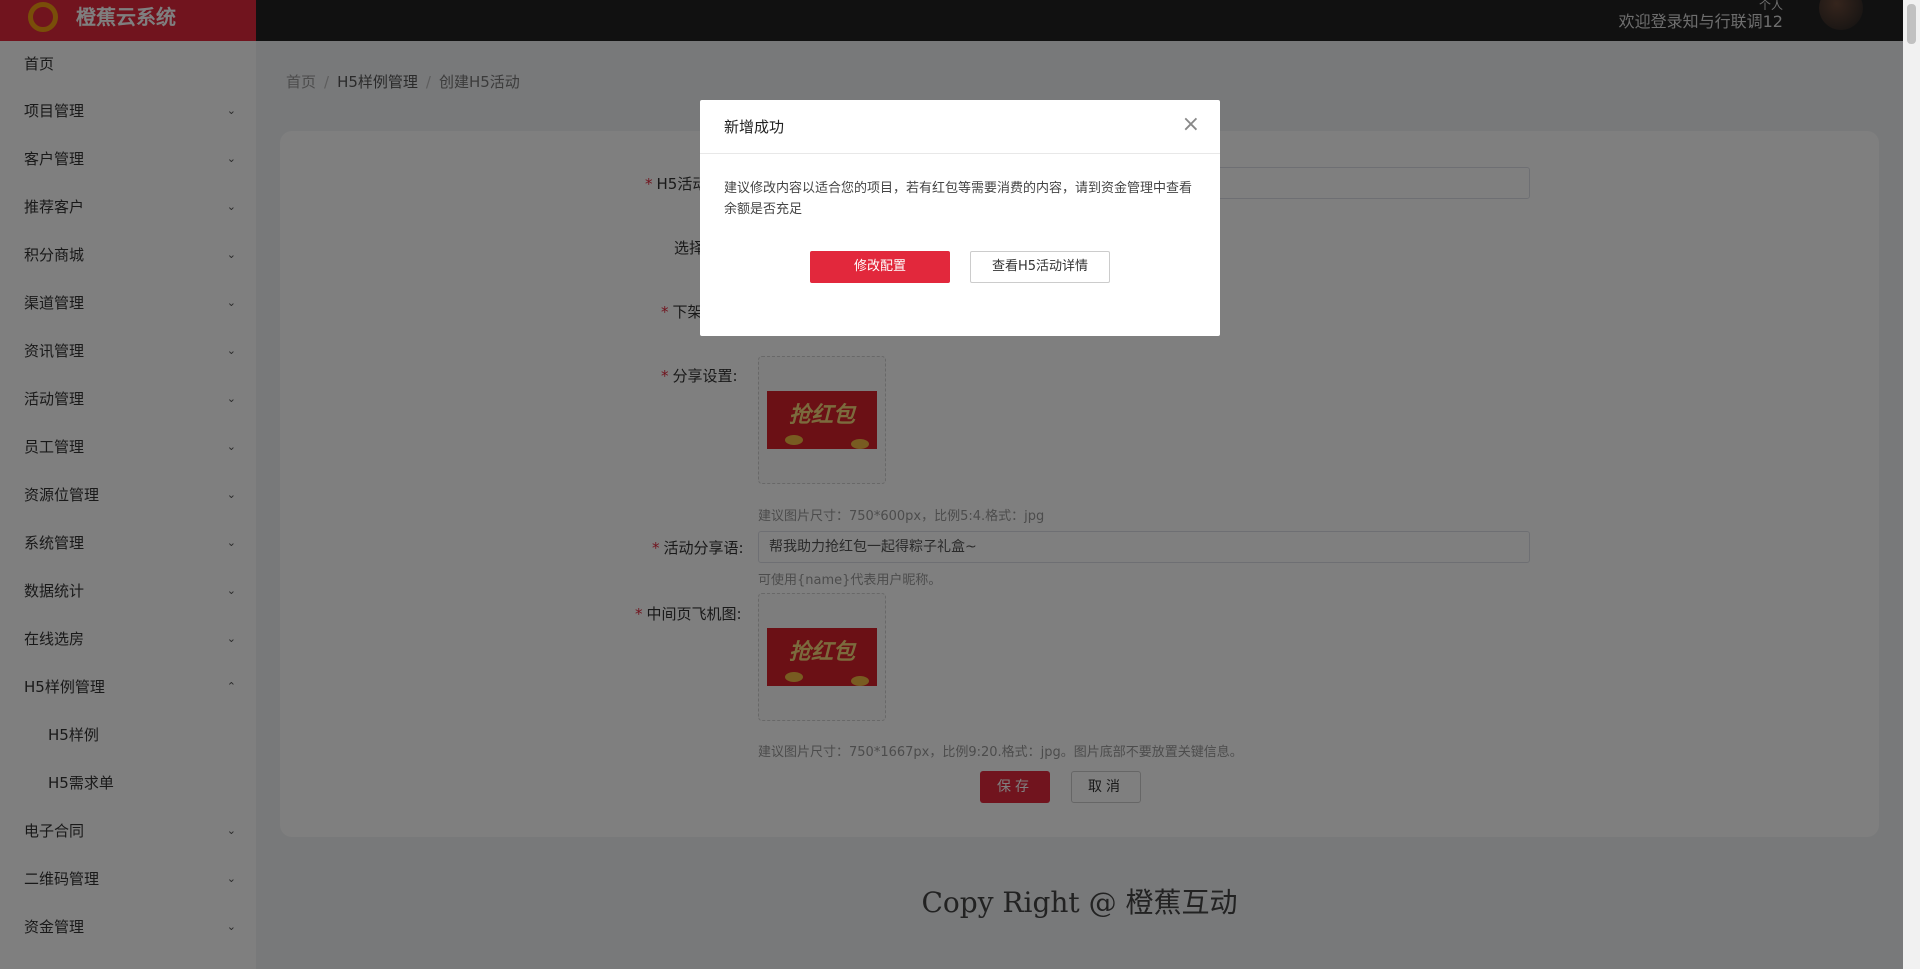 Image resolution: width=1920 pixels, height=969 pixels. Describe the element at coordinates (960, 153) in the screenshot. I see `dialog-divider` at that location.